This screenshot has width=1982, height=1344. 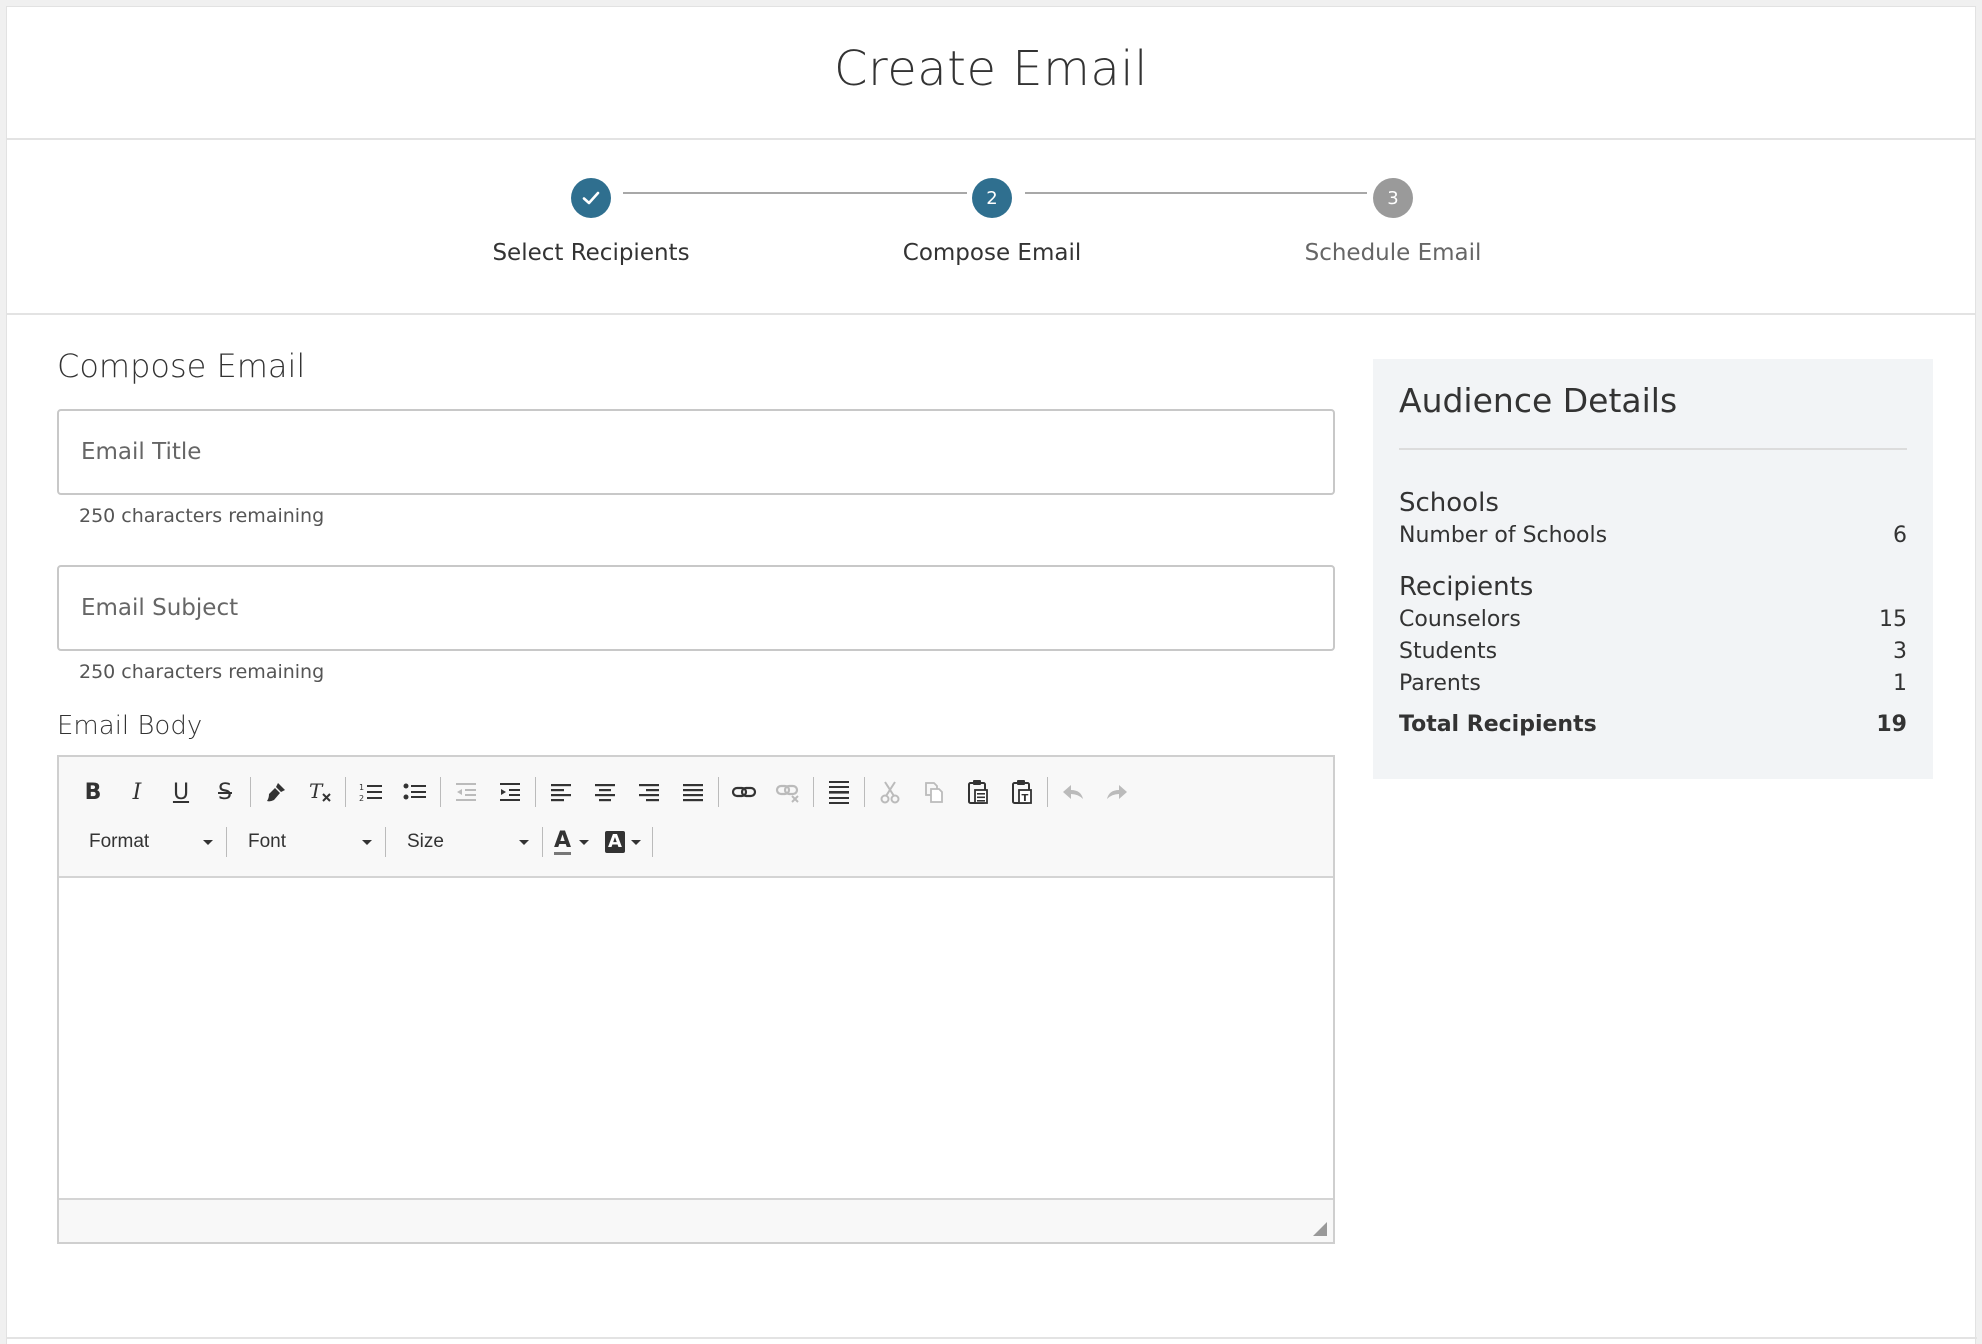 I want to click on page-title: Create Email, so click(x=991, y=68).